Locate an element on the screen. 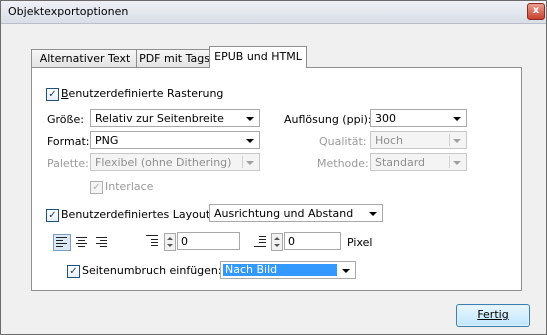 This screenshot has height=335, width=547. align-left-icon is located at coordinates (61, 242).